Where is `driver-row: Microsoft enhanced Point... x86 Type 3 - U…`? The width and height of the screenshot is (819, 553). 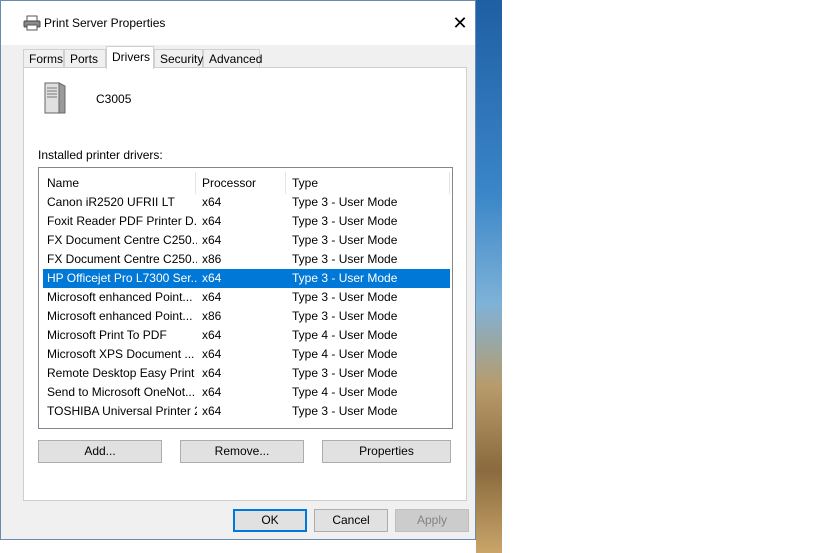
driver-row: Microsoft enhanced Point... x86 Type 3 - U… is located at coordinates (246, 316).